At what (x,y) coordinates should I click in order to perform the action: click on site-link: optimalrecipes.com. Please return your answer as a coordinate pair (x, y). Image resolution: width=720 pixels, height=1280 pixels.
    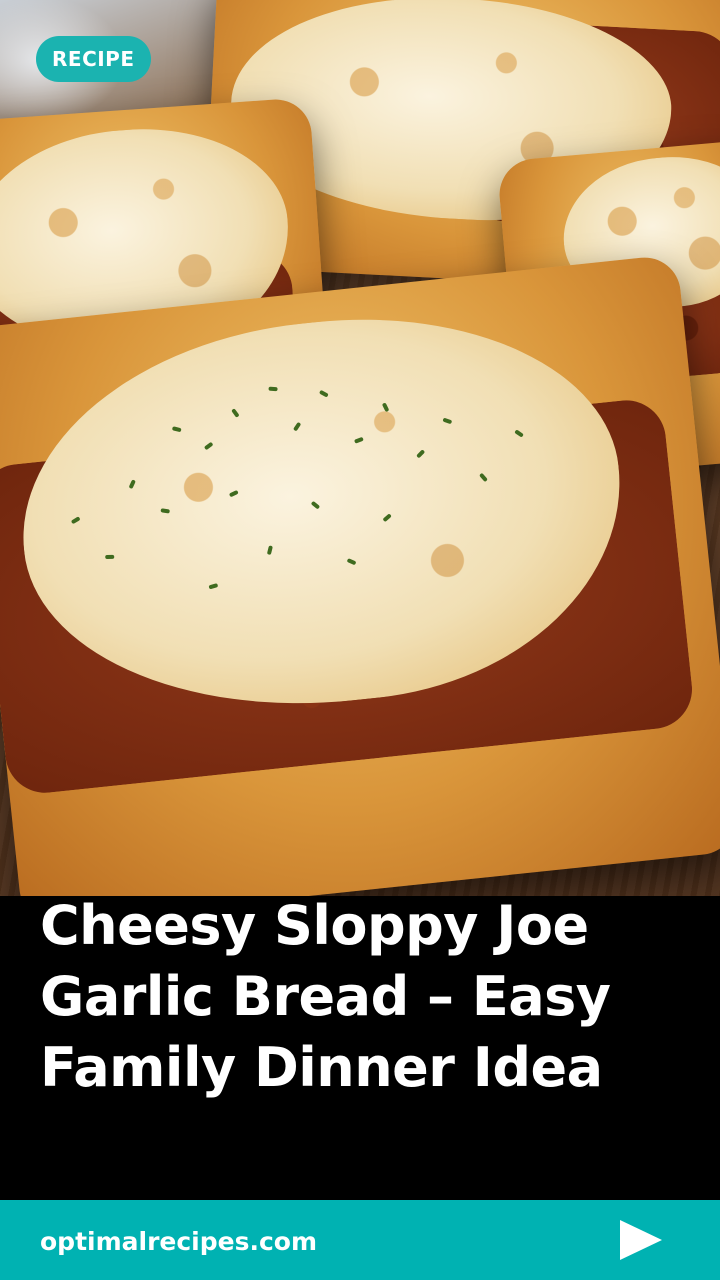
    Looking at the image, I should click on (178, 1240).